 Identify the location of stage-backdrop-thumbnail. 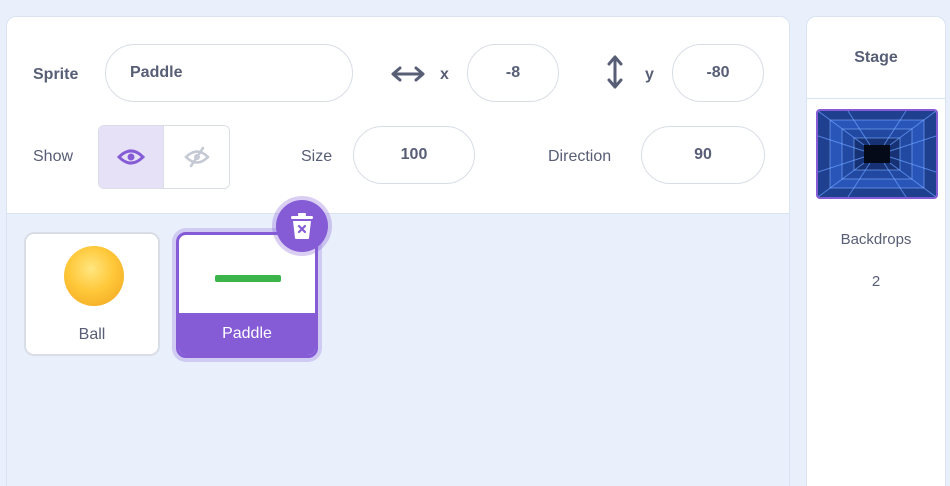
(877, 154).